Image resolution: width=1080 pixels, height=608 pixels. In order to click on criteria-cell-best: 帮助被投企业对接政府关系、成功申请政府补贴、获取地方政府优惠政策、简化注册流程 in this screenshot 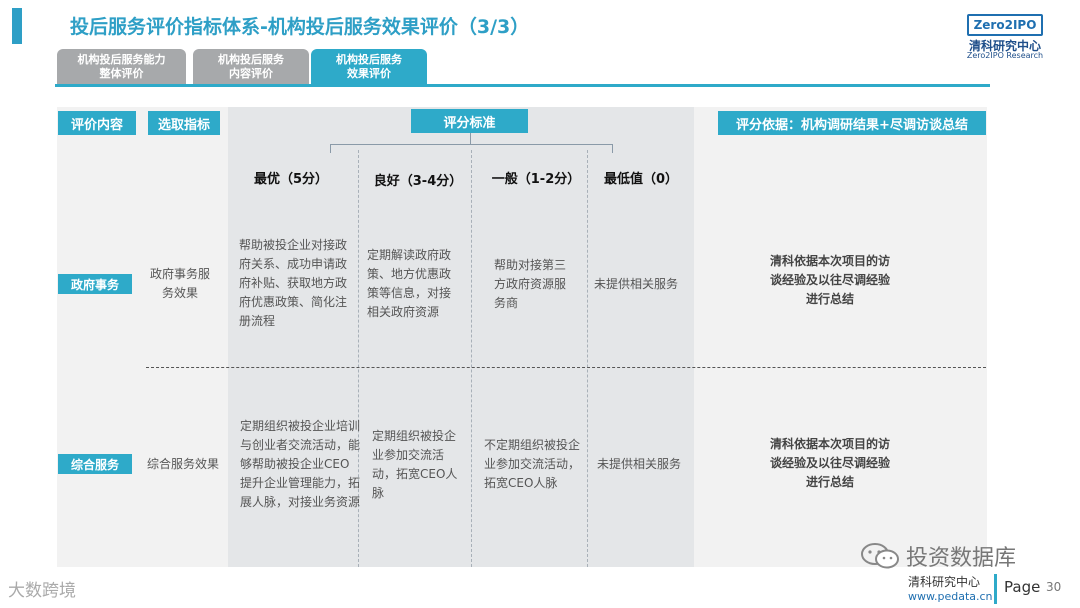, I will do `click(293, 283)`.